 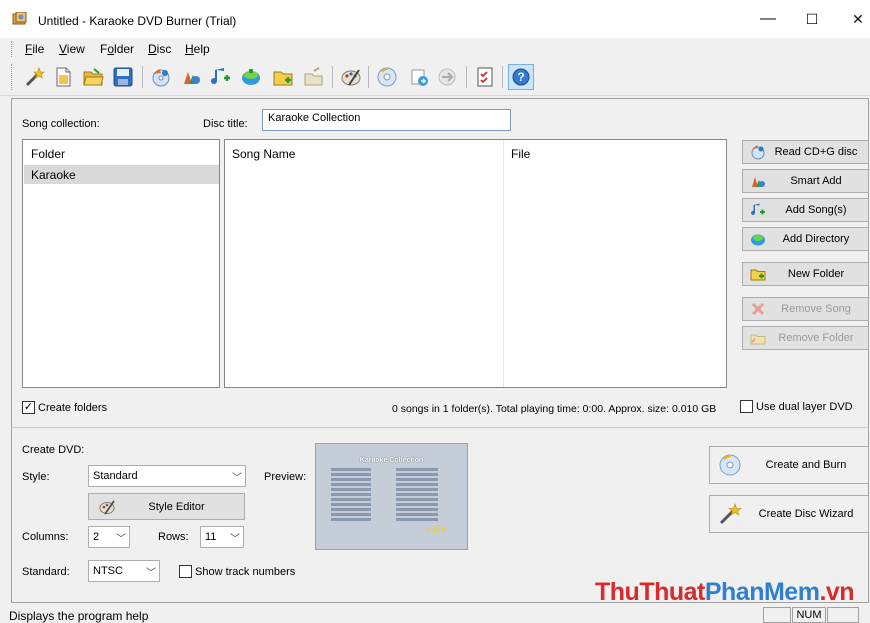 What do you see at coordinates (124, 571) in the screenshot?
I see `standard-select: NTSC ﹀` at bounding box center [124, 571].